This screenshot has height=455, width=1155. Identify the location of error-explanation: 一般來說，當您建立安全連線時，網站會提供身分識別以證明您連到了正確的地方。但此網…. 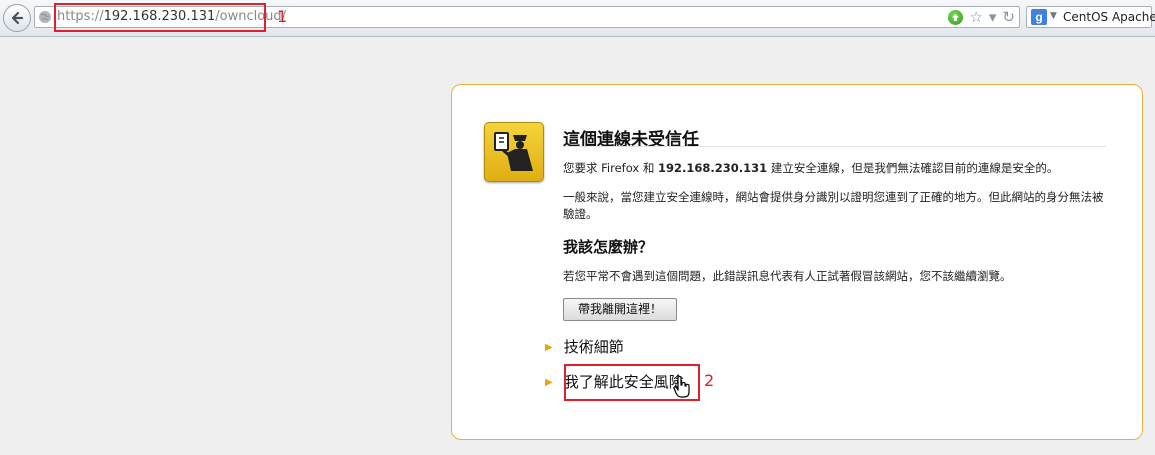
(833, 205).